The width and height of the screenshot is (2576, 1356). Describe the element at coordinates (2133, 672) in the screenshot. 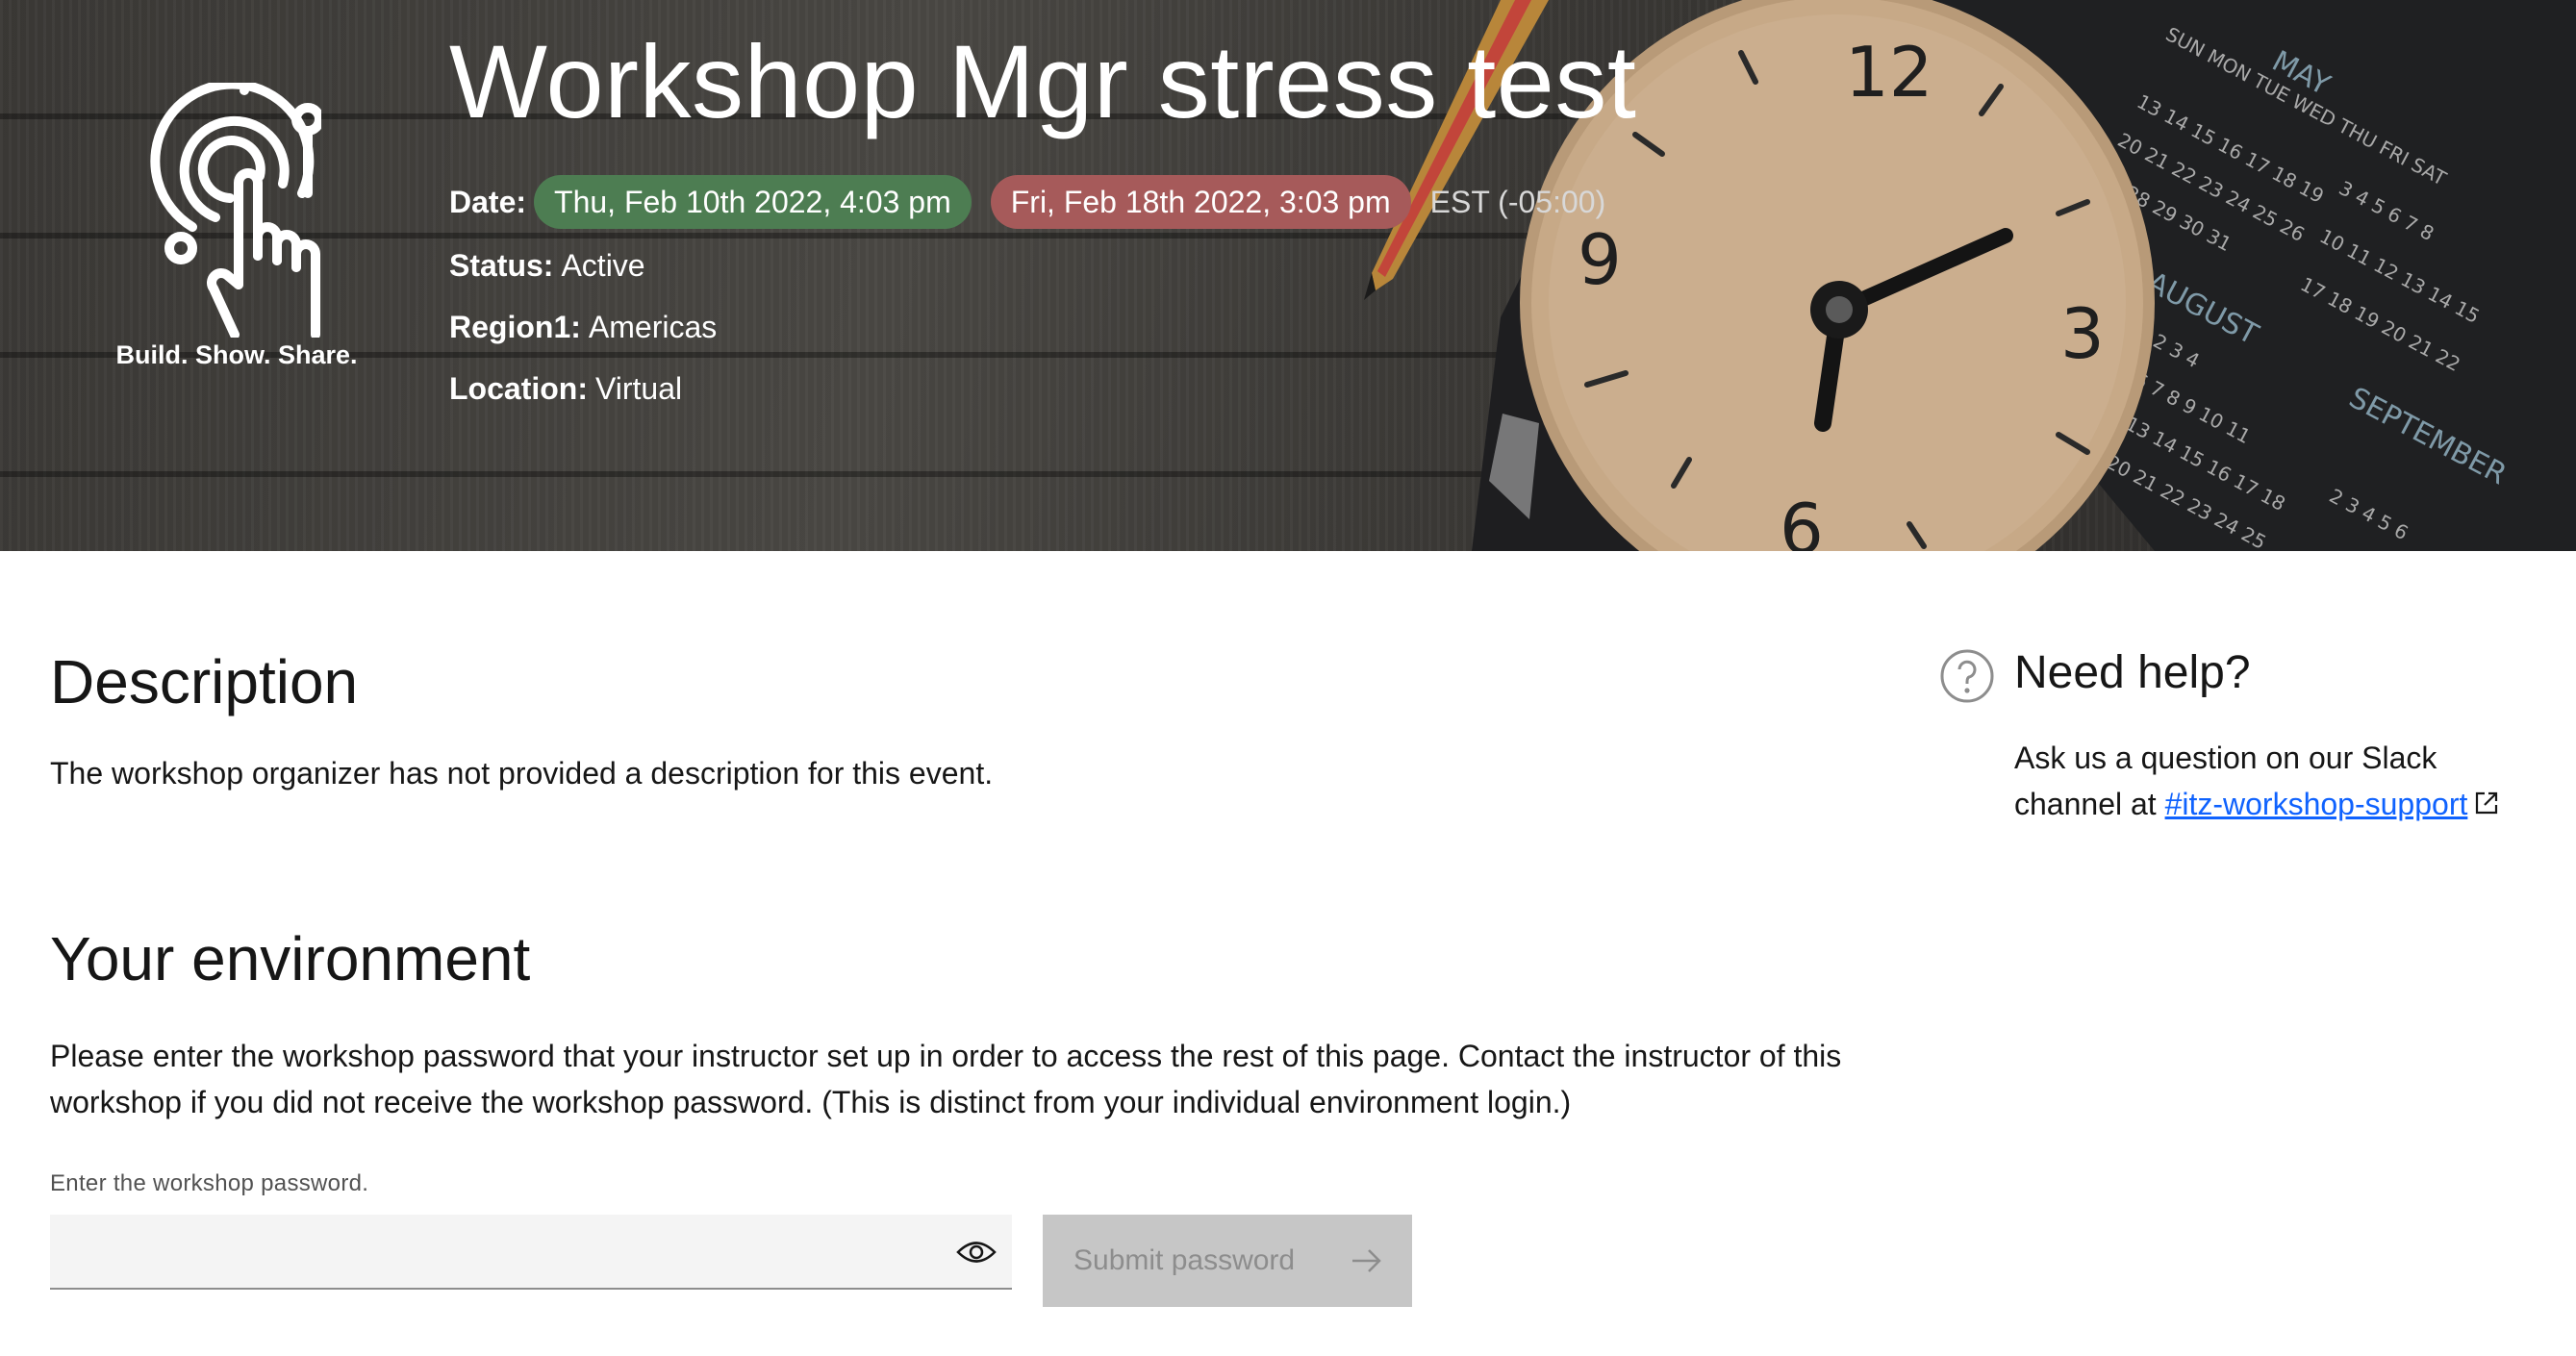

I see `help-heading: Need help?` at that location.